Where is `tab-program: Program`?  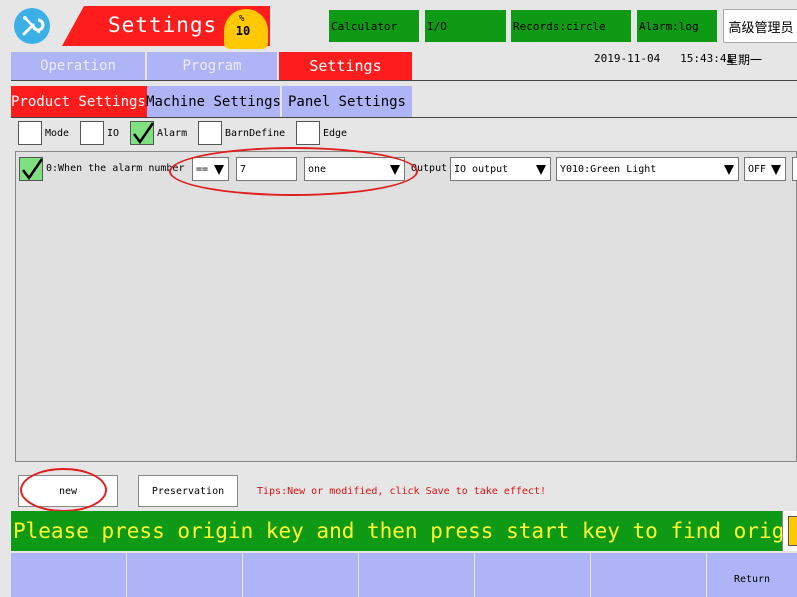
tab-program: Program is located at coordinates (212, 66).